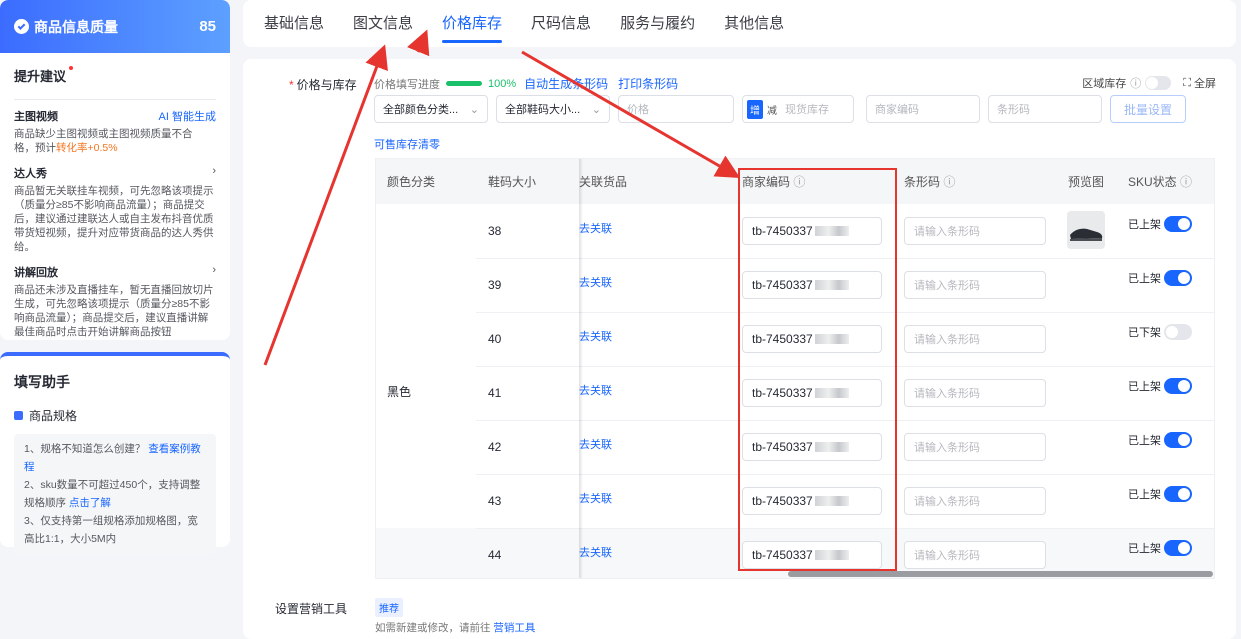 The height and width of the screenshot is (639, 1241). I want to click on region-stock-label: 区域库存, so click(1104, 84).